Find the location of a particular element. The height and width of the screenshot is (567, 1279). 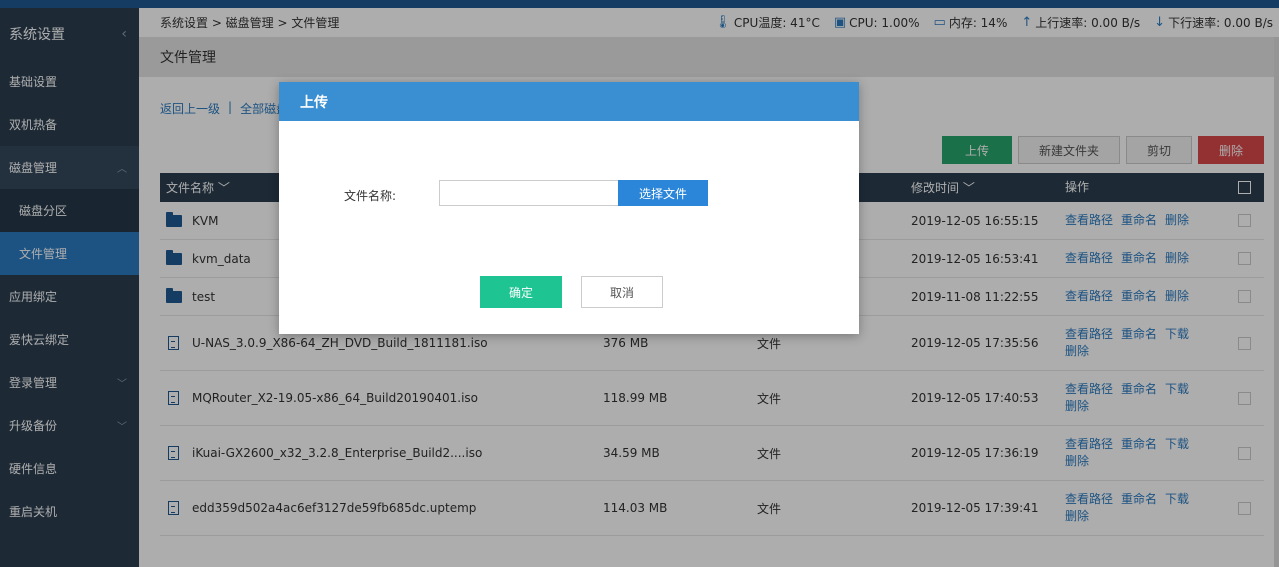

dialog-title: 上传 is located at coordinates (569, 101).